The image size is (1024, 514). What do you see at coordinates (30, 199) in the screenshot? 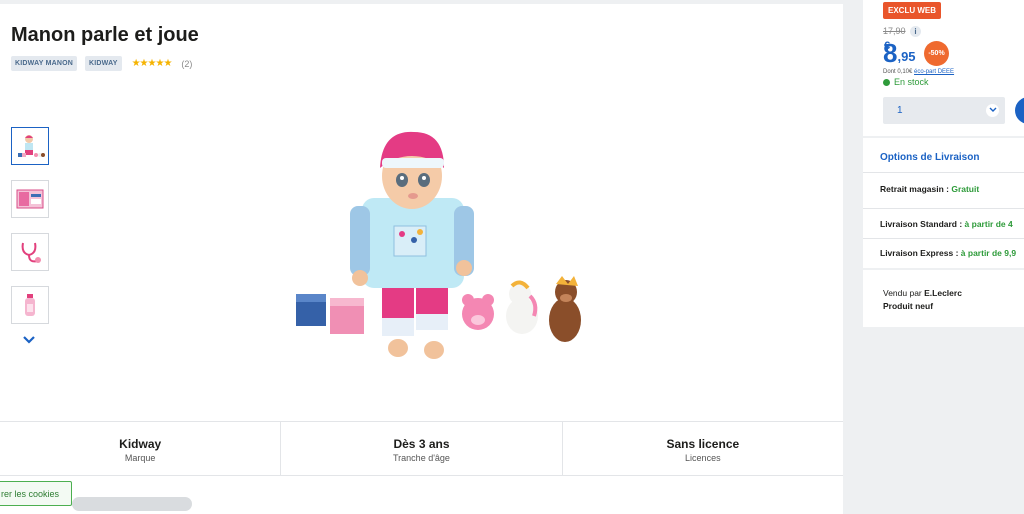
I see `thumbnail-box` at bounding box center [30, 199].